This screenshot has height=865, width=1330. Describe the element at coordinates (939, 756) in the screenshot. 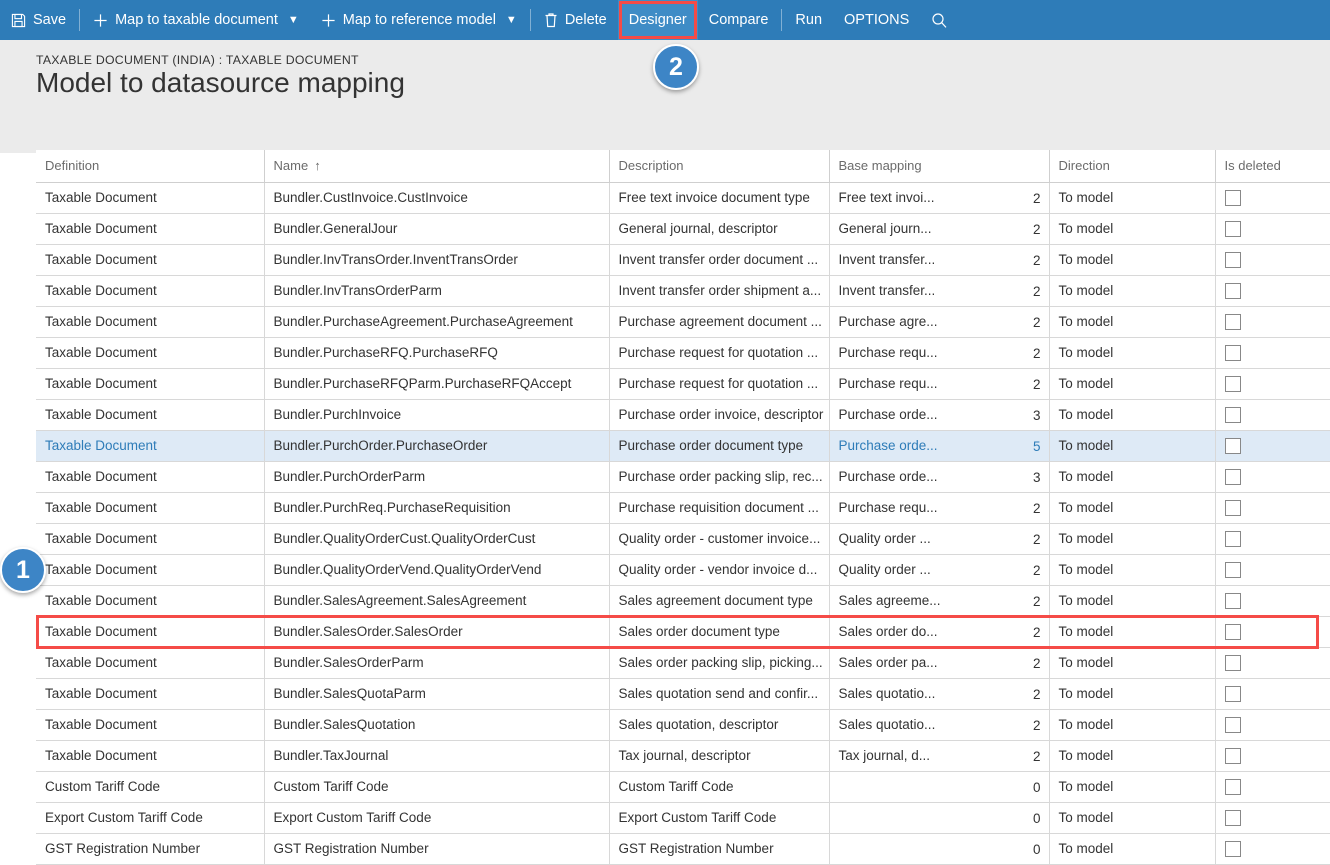

I see `cell-base-mapping: Tax journal, d... 2` at that location.